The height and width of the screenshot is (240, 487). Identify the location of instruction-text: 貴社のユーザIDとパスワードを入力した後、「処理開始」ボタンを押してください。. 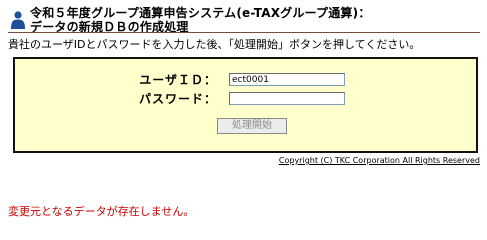
(214, 44).